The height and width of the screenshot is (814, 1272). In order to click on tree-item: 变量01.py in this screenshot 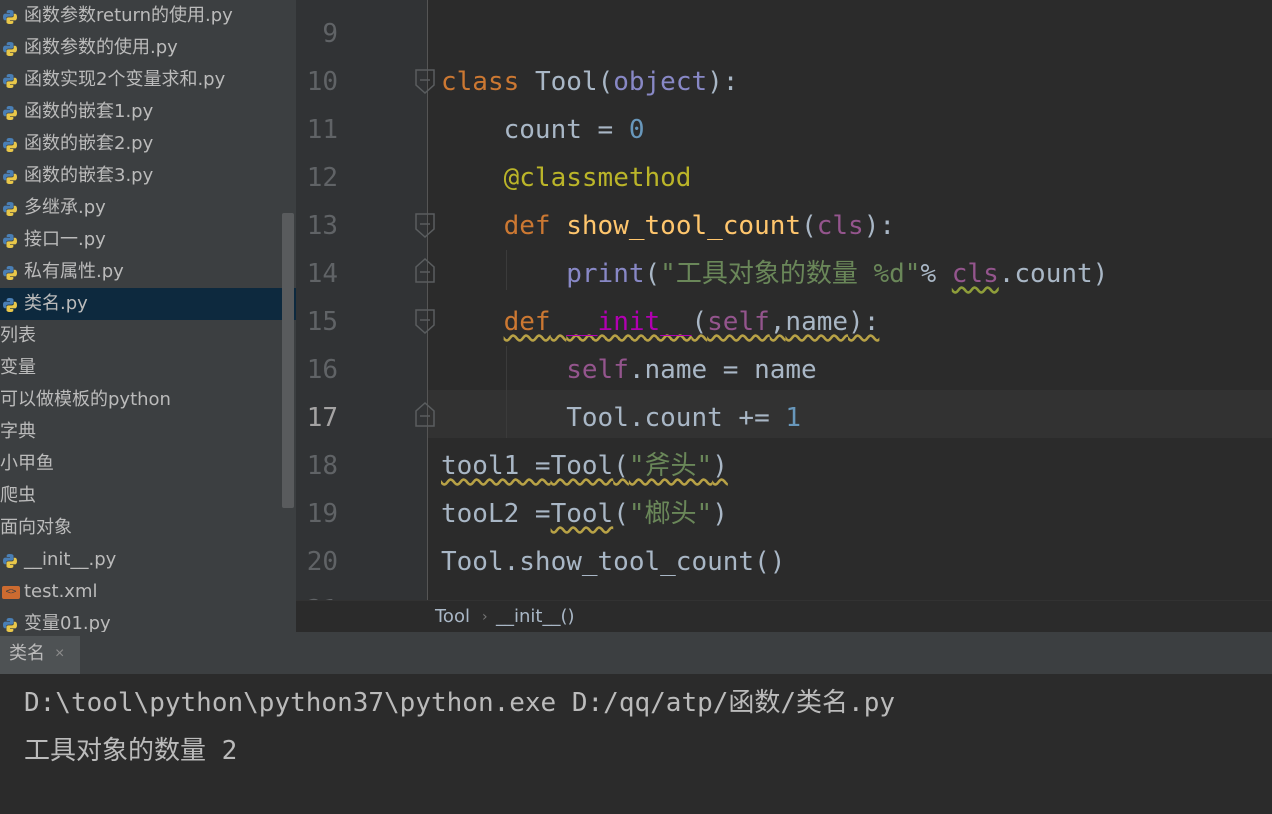, I will do `click(148, 620)`.